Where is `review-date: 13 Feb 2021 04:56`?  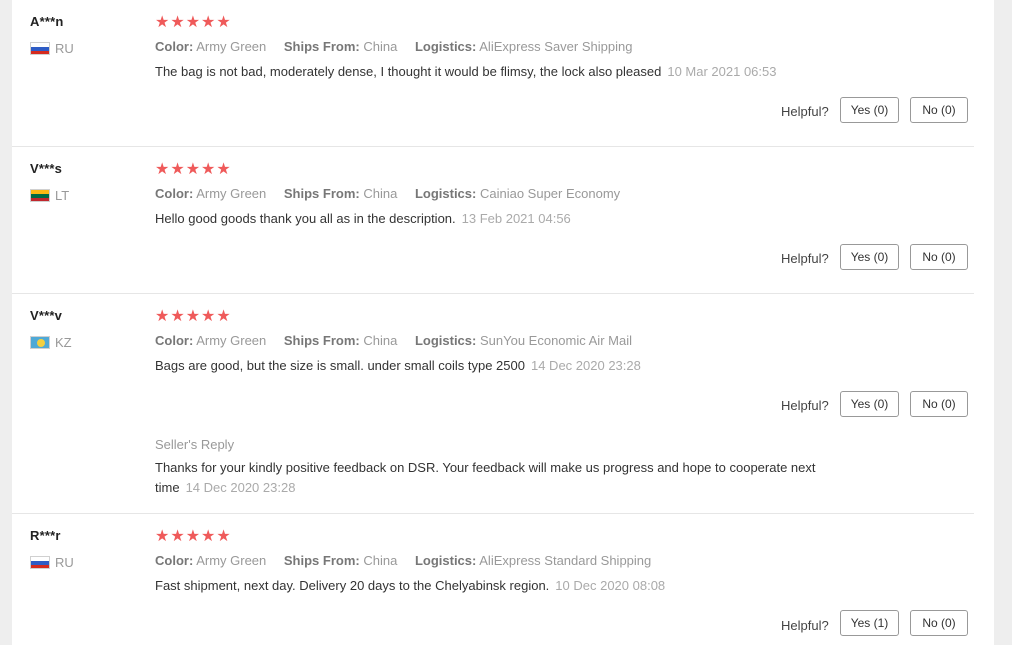 review-date: 13 Feb 2021 04:56 is located at coordinates (516, 218).